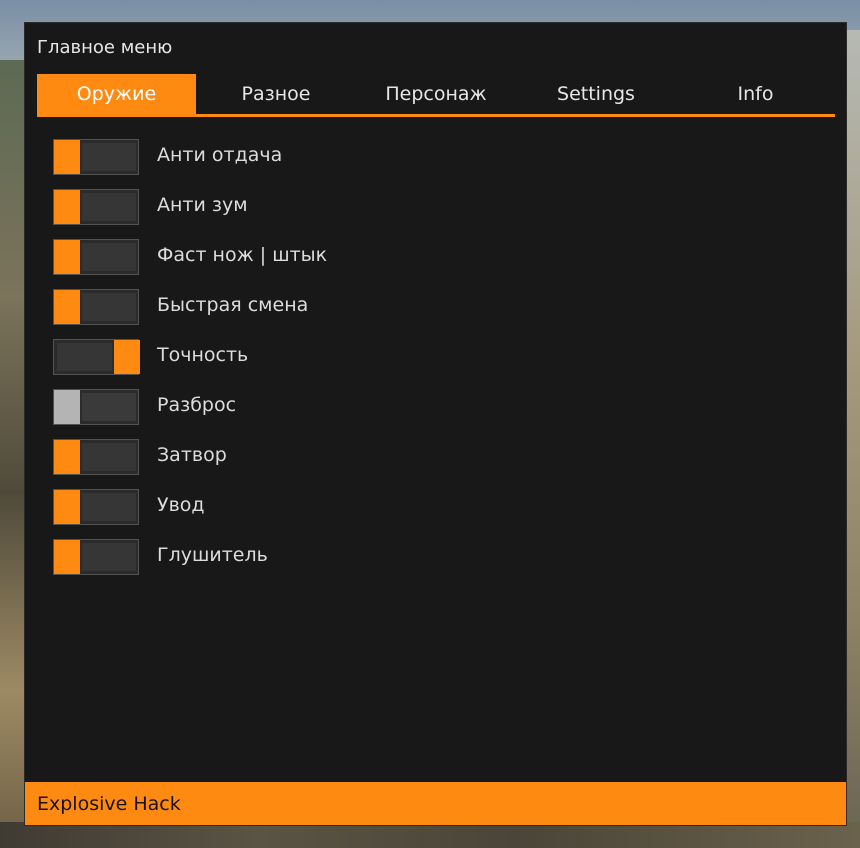 The height and width of the screenshot is (848, 860). I want to click on option-anti-zoom: Анти зум, so click(253, 207).